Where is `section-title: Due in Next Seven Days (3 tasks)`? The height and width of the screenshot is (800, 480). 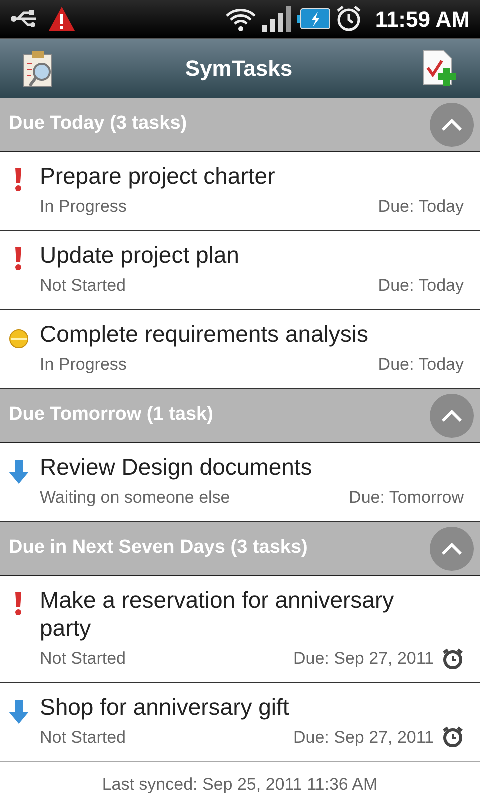
section-title: Due in Next Seven Days (3 tasks) is located at coordinates (158, 548).